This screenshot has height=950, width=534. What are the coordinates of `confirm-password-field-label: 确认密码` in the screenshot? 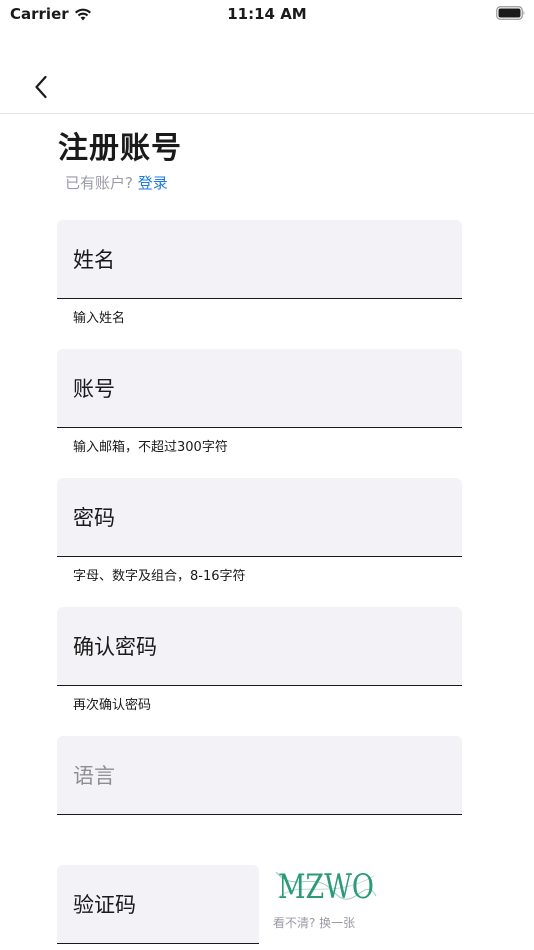 It's located at (115, 647).